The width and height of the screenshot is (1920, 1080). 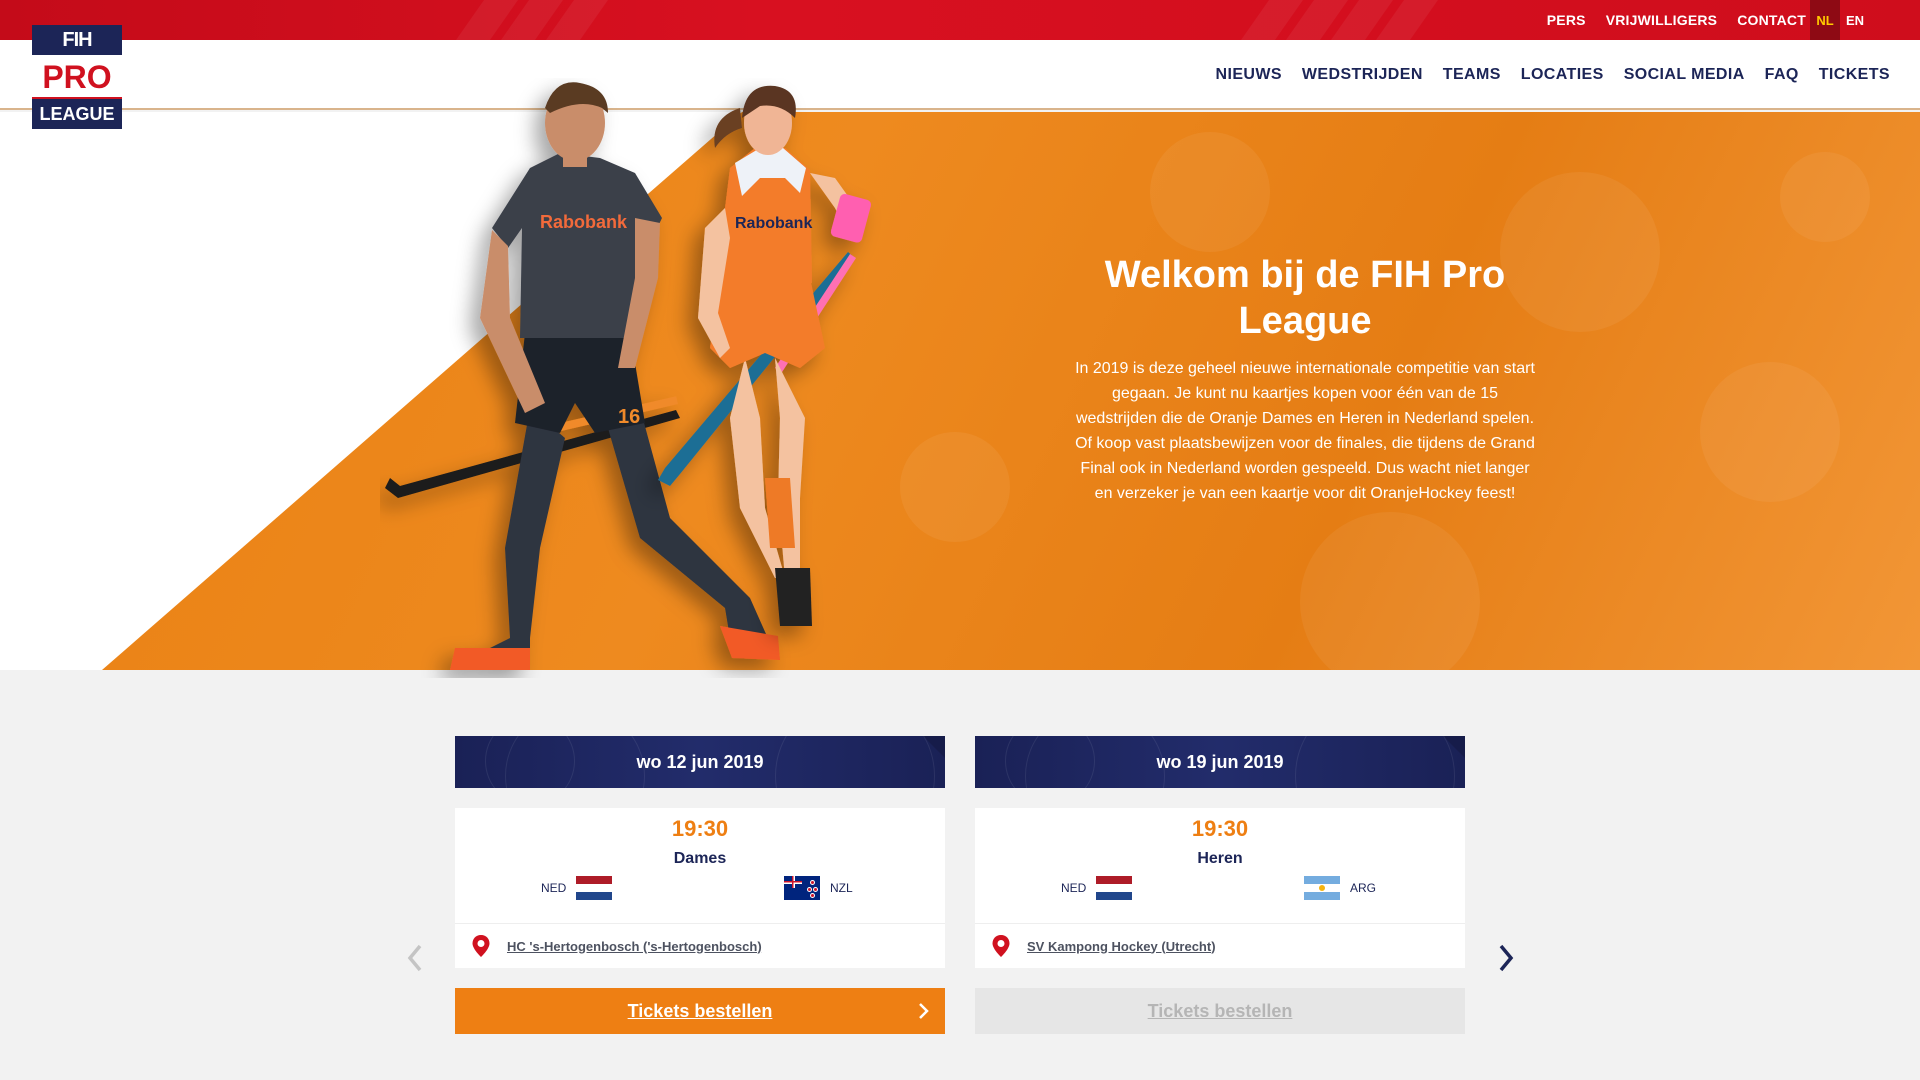 I want to click on nav-social-media: SOCIAL MEDIA, so click(x=1684, y=75).